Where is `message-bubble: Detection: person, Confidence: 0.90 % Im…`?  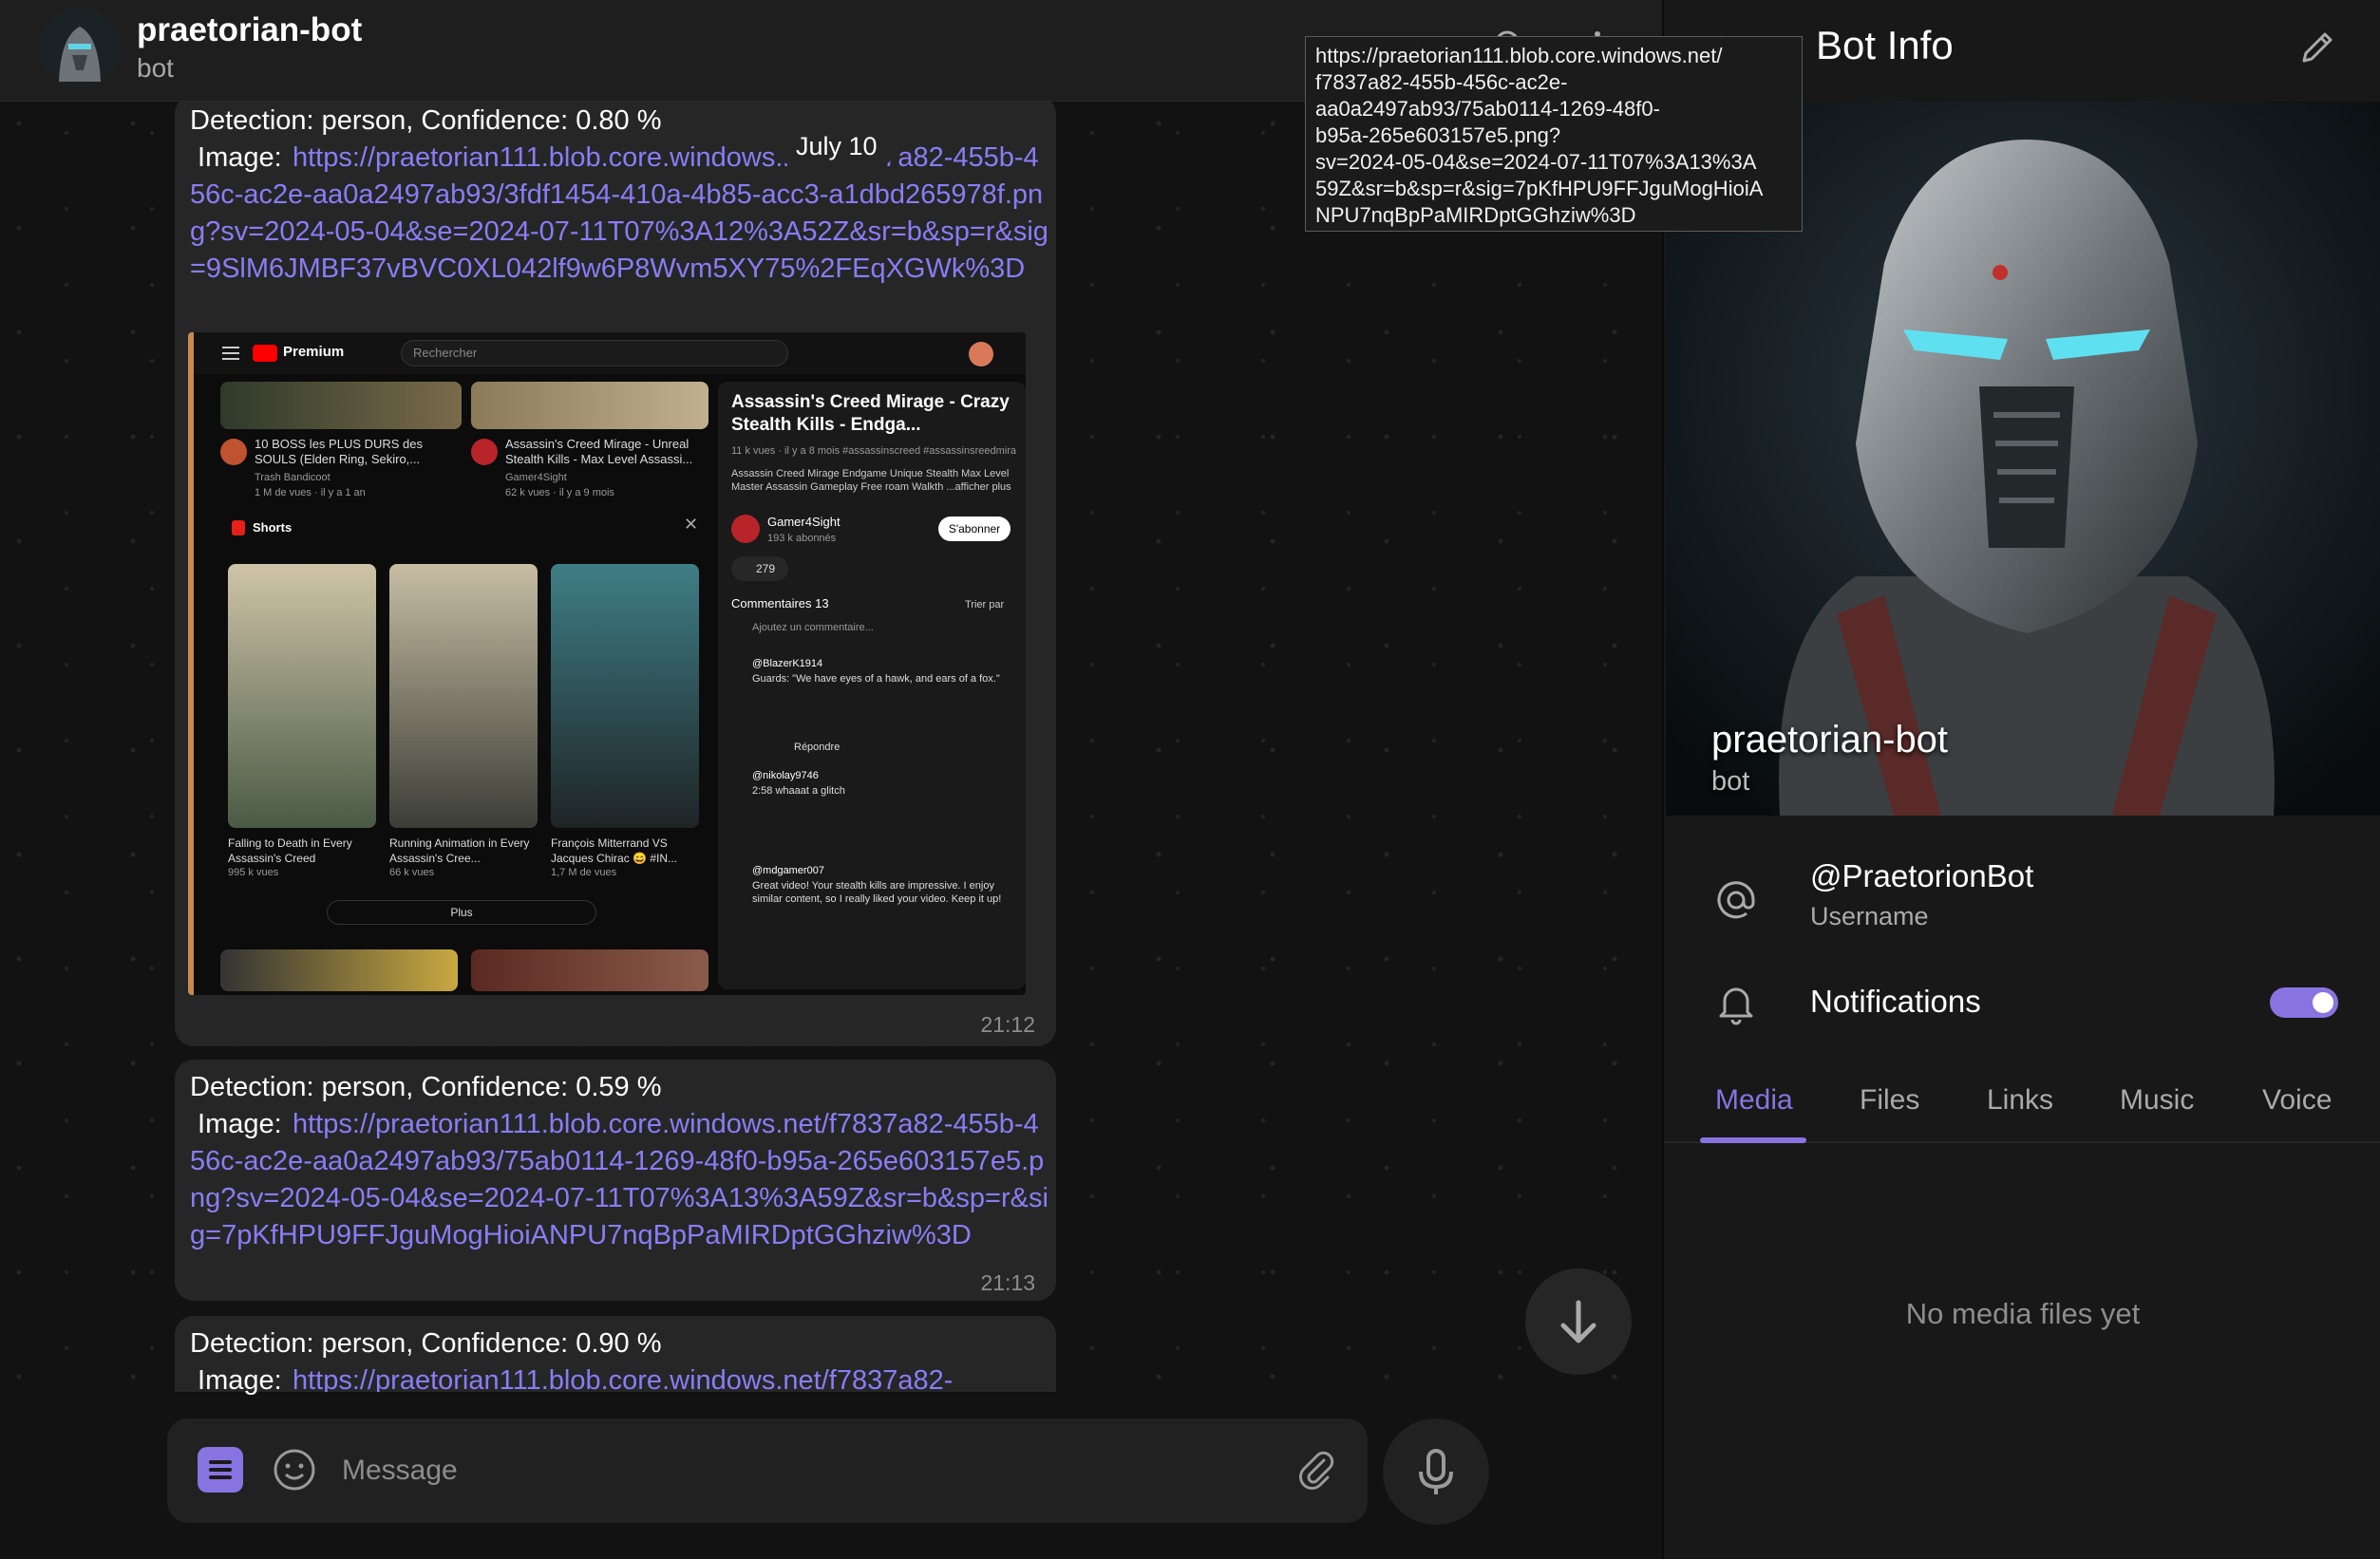
message-bubble: Detection: person, Confidence: 0.90 % Im… is located at coordinates (615, 1356).